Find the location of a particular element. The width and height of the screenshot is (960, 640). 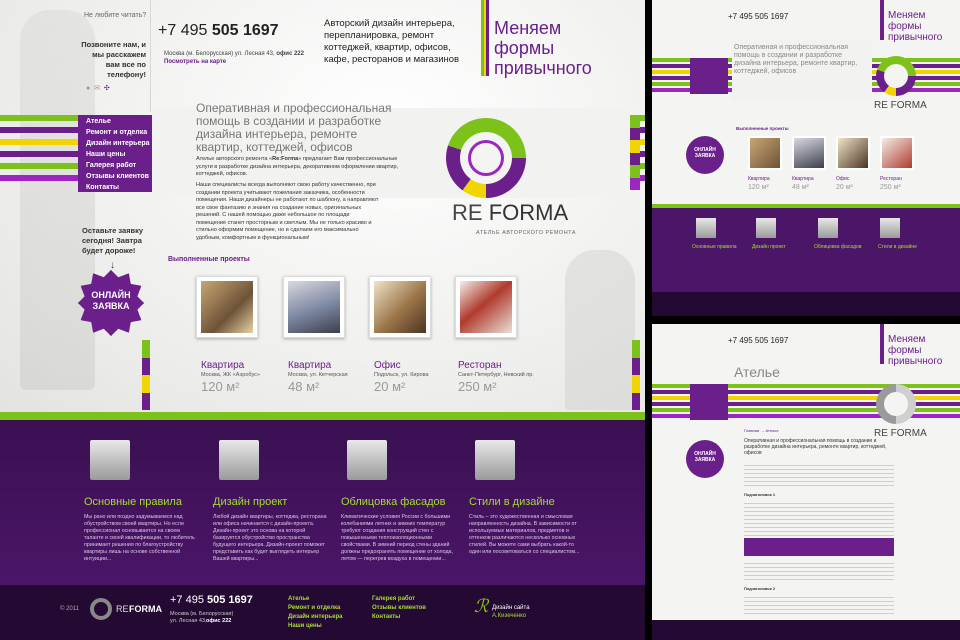

nav-item-atelier: Ателье is located at coordinates (98, 121).